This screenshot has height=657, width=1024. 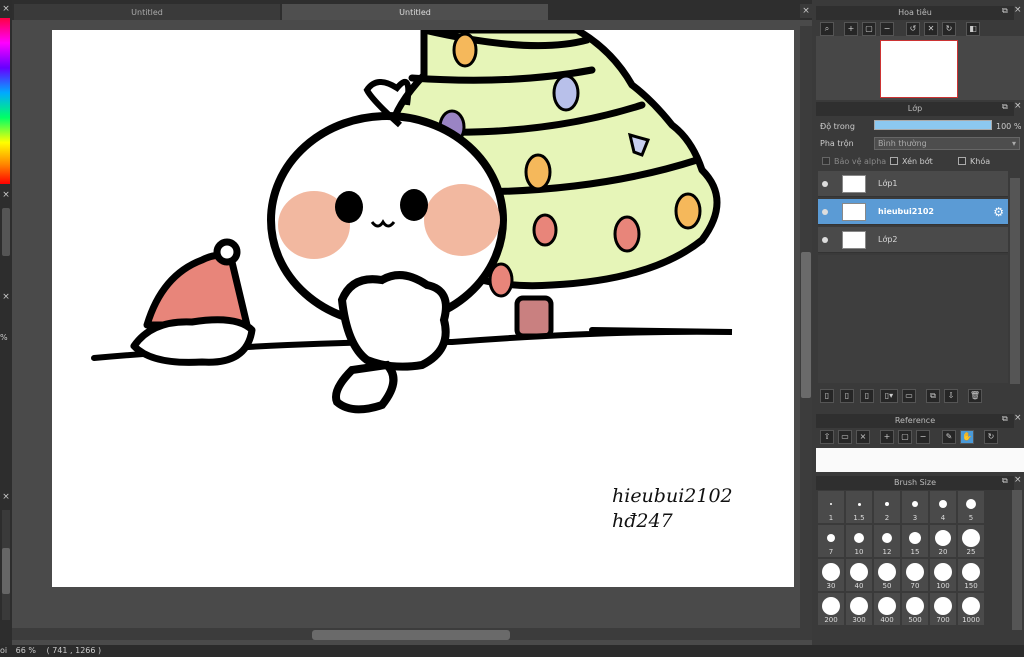 I want to click on brush-size-cell: 300, so click(x=859, y=609).